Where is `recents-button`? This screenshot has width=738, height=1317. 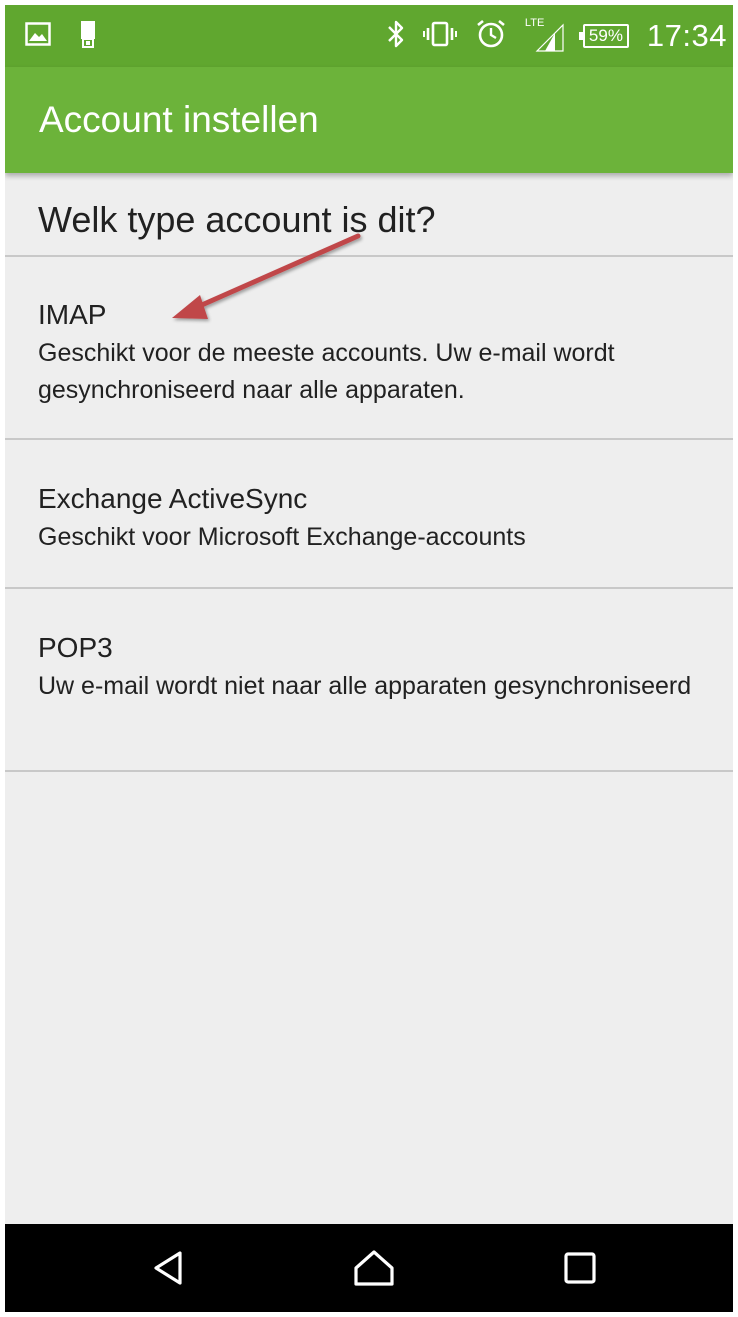
recents-button is located at coordinates (580, 1268).